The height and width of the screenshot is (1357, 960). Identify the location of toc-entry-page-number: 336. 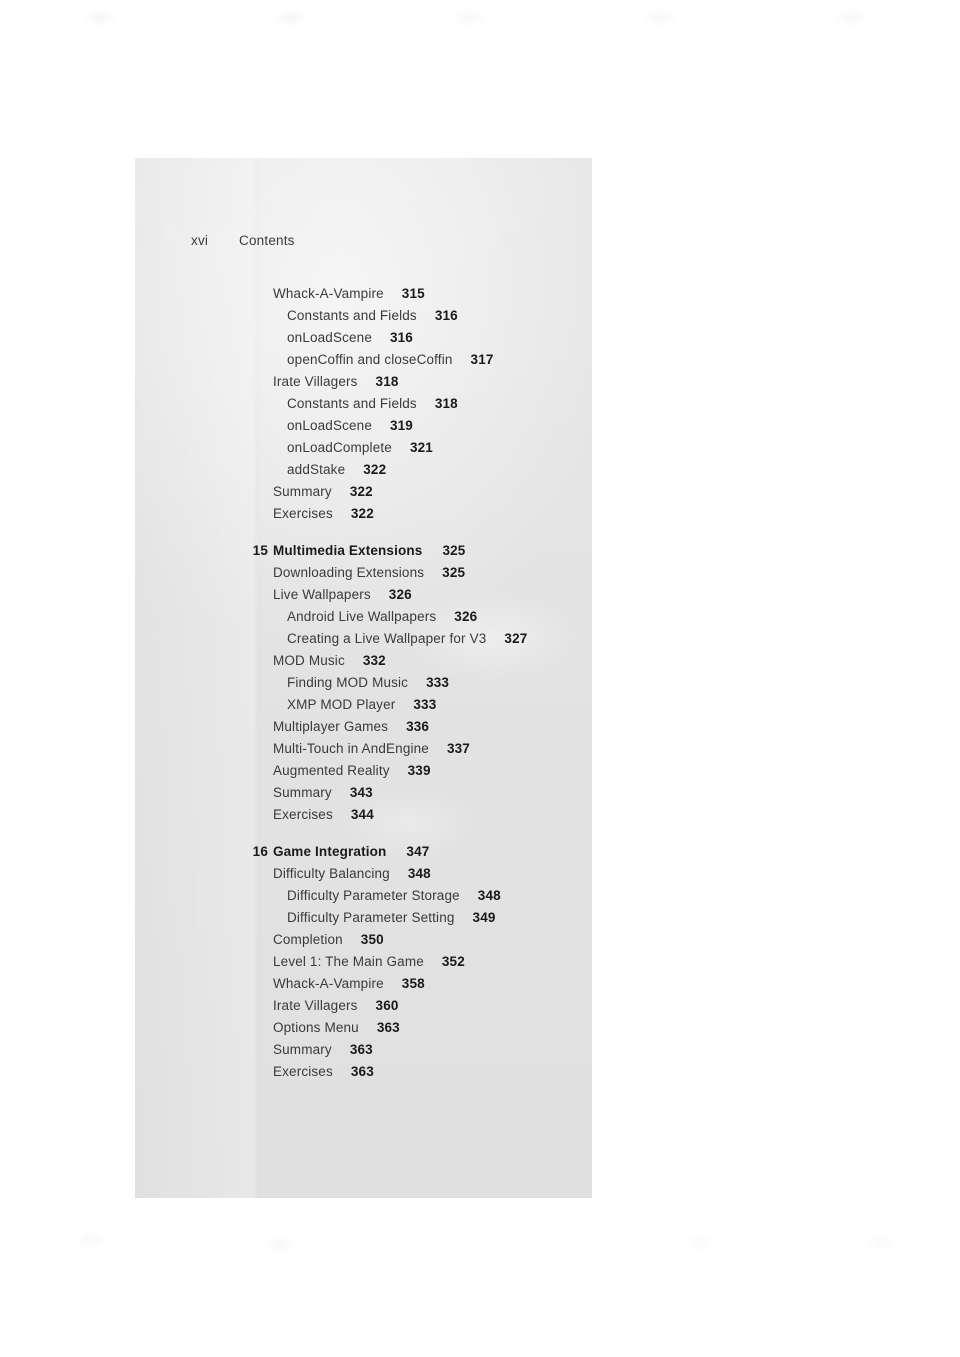
(418, 726).